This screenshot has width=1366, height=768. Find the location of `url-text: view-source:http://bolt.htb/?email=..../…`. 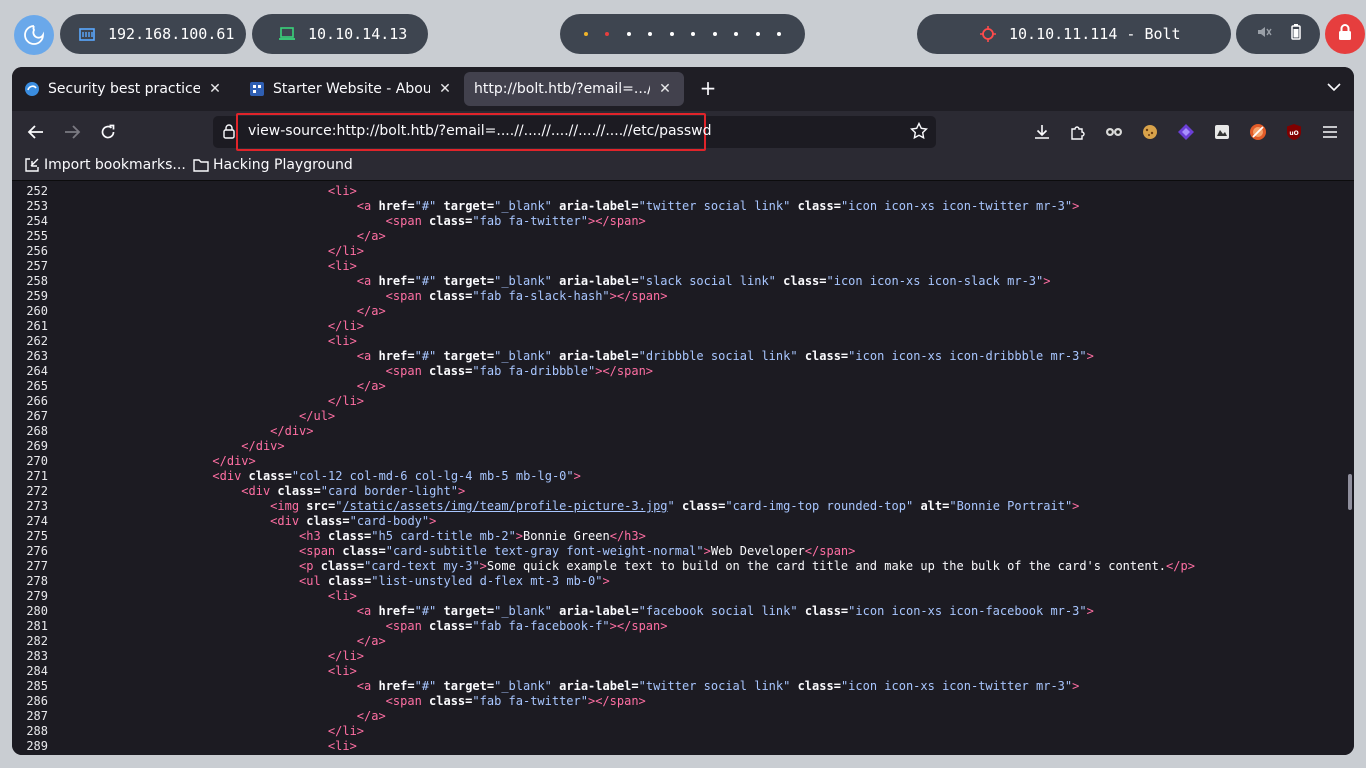

url-text: view-source:http://bolt.htb/?email=..../… is located at coordinates (479, 131).